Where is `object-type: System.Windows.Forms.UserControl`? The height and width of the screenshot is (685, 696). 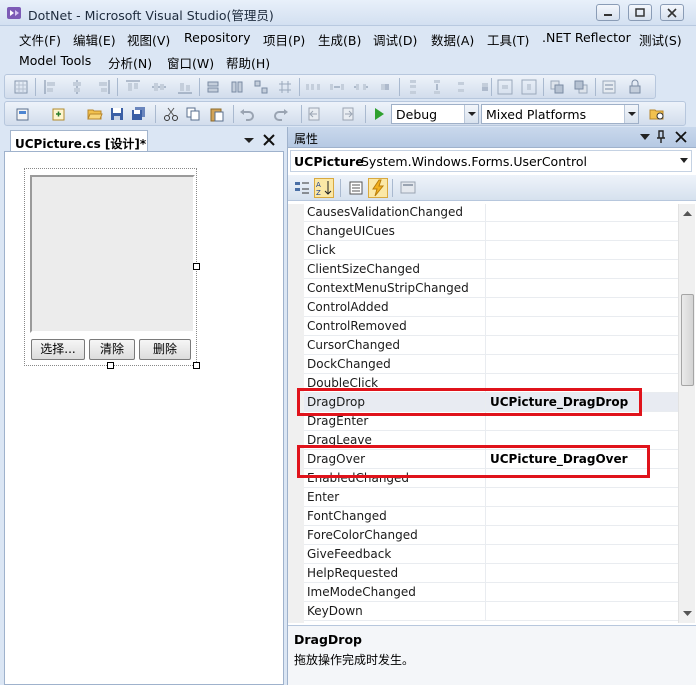
object-type: System.Windows.Forms.UserControl is located at coordinates (474, 161).